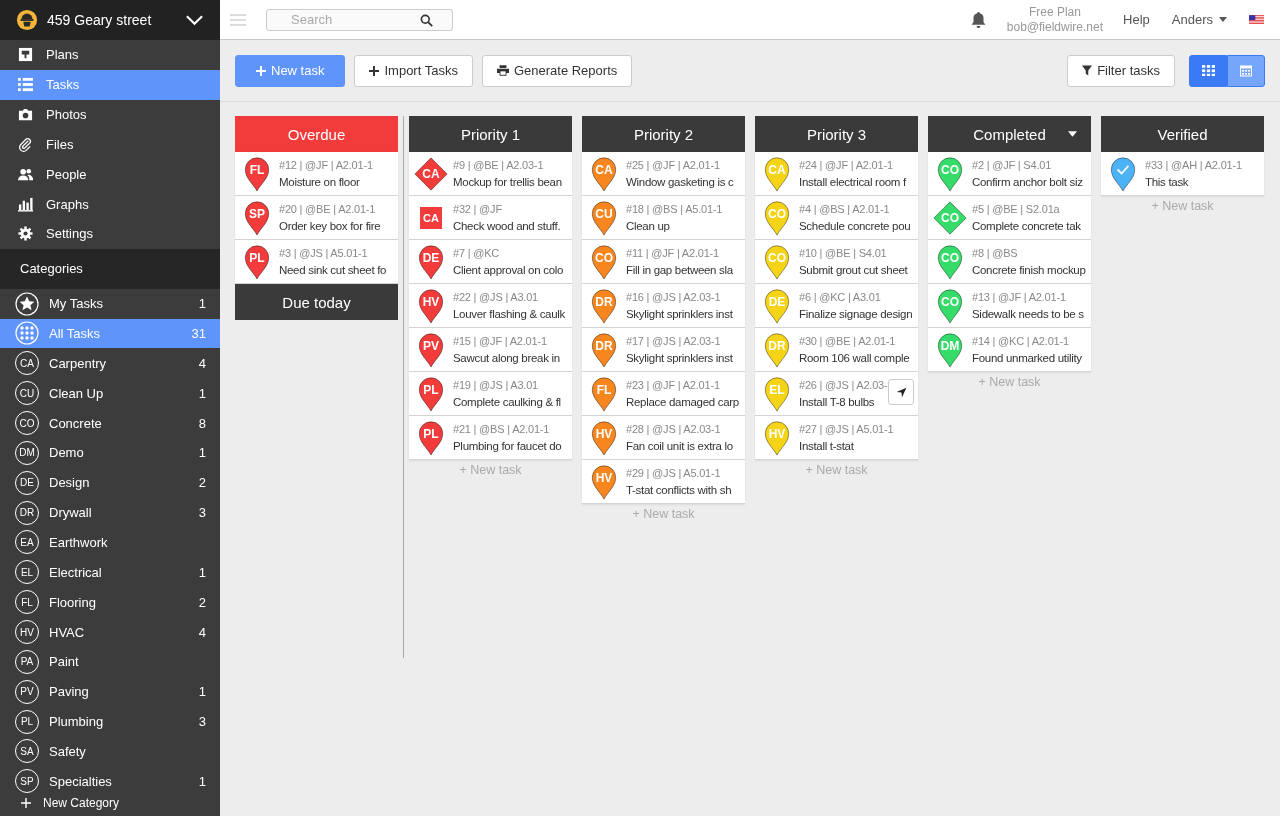  What do you see at coordinates (110, 542) in the screenshot?
I see `category-item: EA Earthwork` at bounding box center [110, 542].